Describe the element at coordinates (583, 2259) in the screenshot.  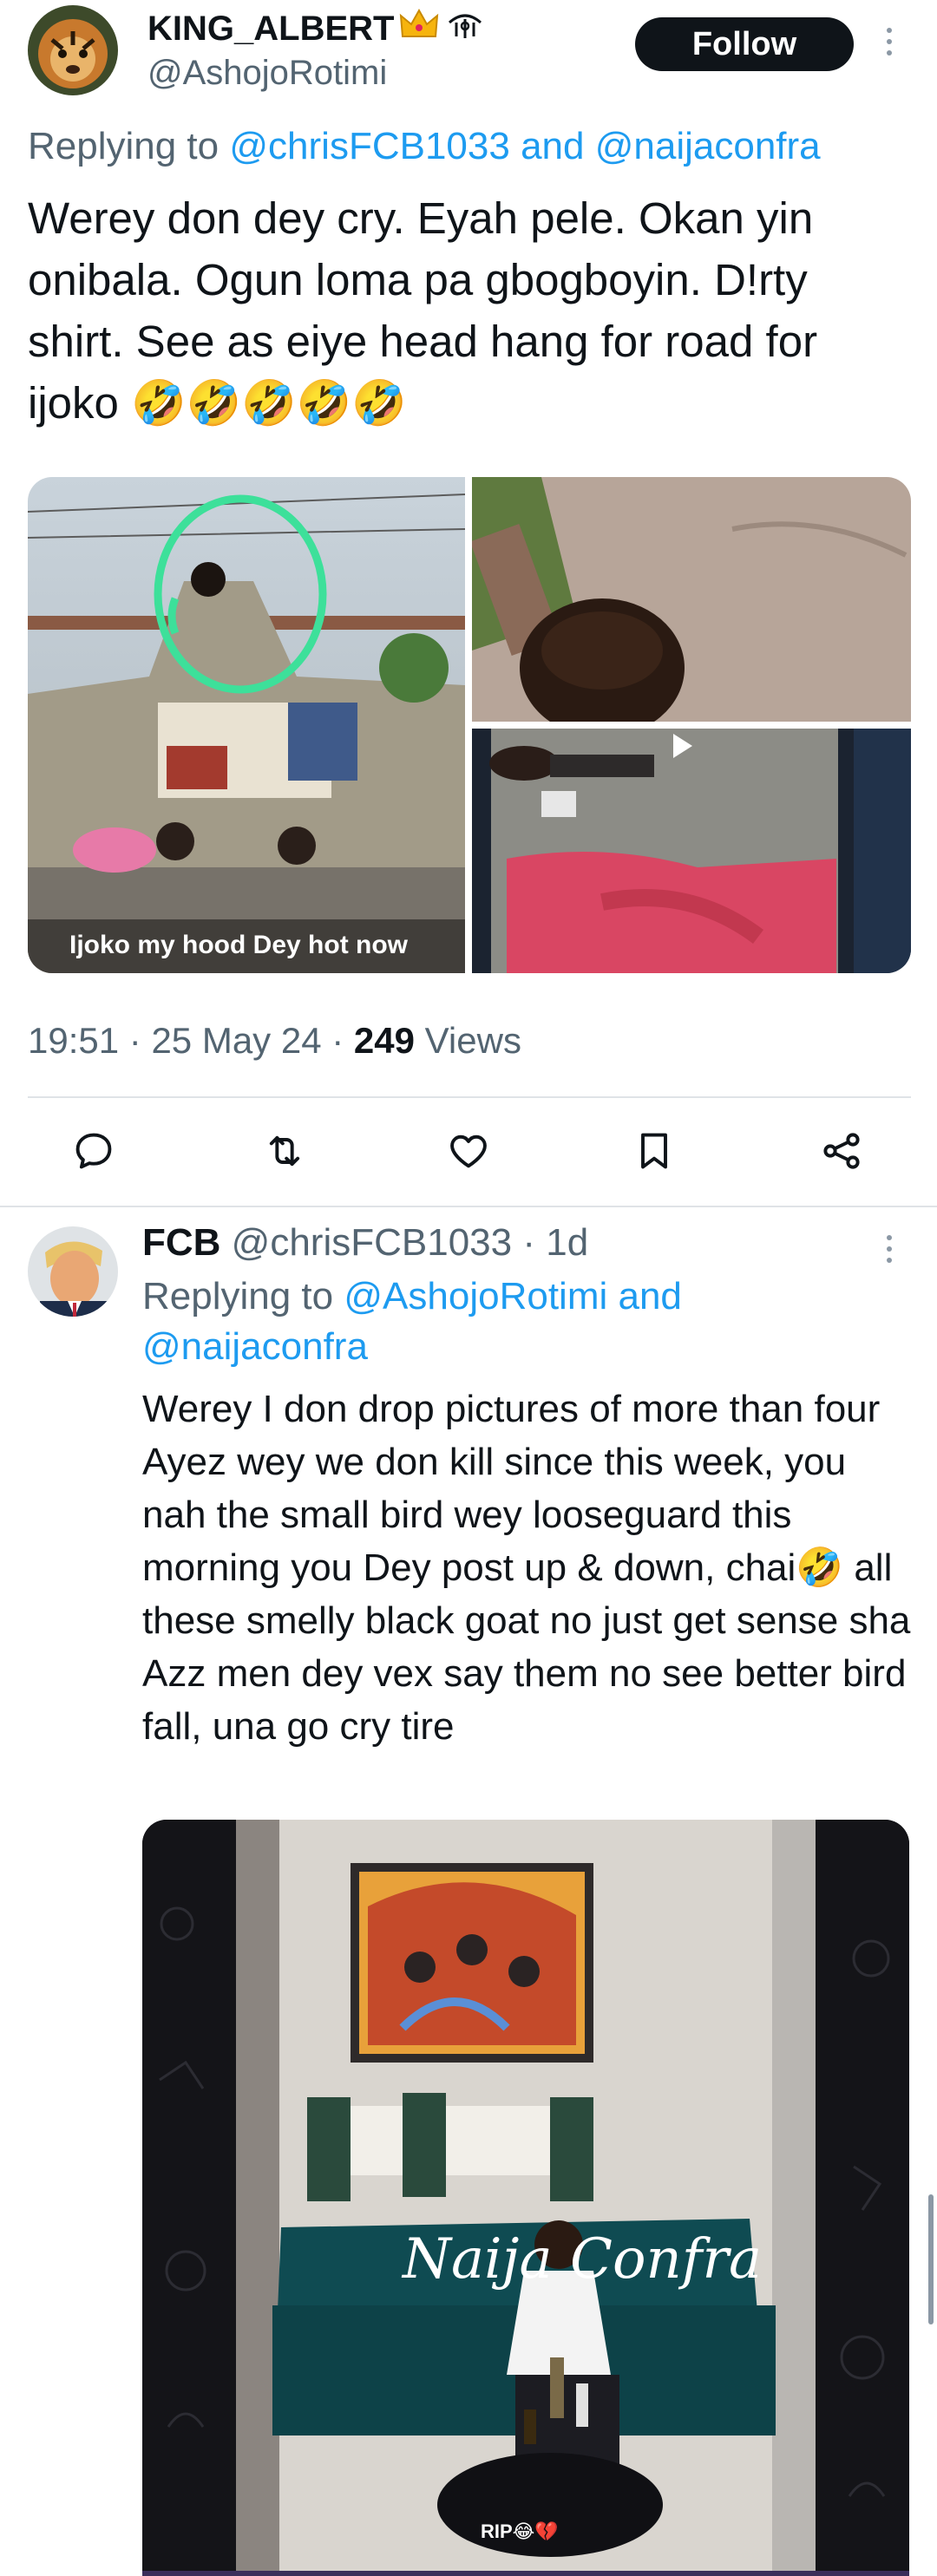
I see `video-watermark: Naija Confra` at that location.